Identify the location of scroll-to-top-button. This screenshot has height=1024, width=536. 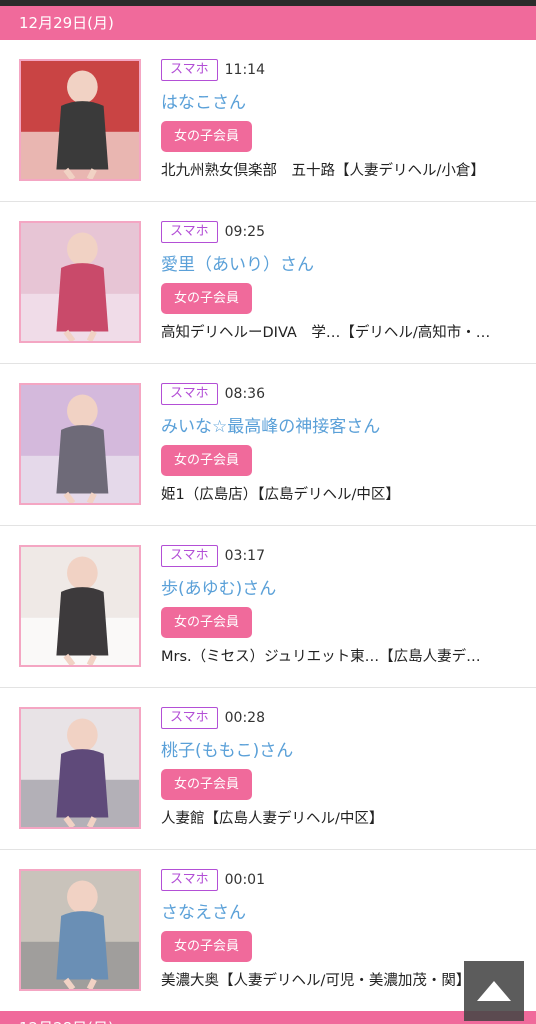
(494, 991).